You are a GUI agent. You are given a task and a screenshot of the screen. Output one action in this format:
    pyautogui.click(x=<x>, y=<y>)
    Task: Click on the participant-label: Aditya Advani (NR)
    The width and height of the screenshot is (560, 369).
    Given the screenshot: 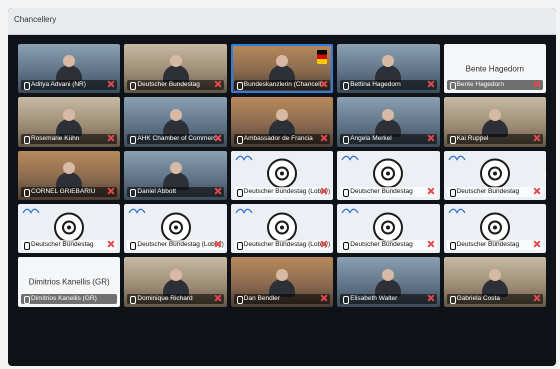 What is the action you would take?
    pyautogui.click(x=69, y=85)
    